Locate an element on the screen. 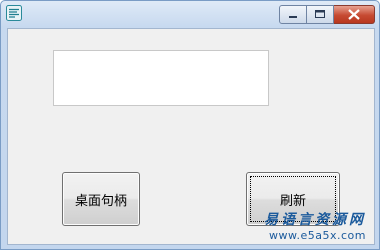  minimize-button is located at coordinates (293, 14).